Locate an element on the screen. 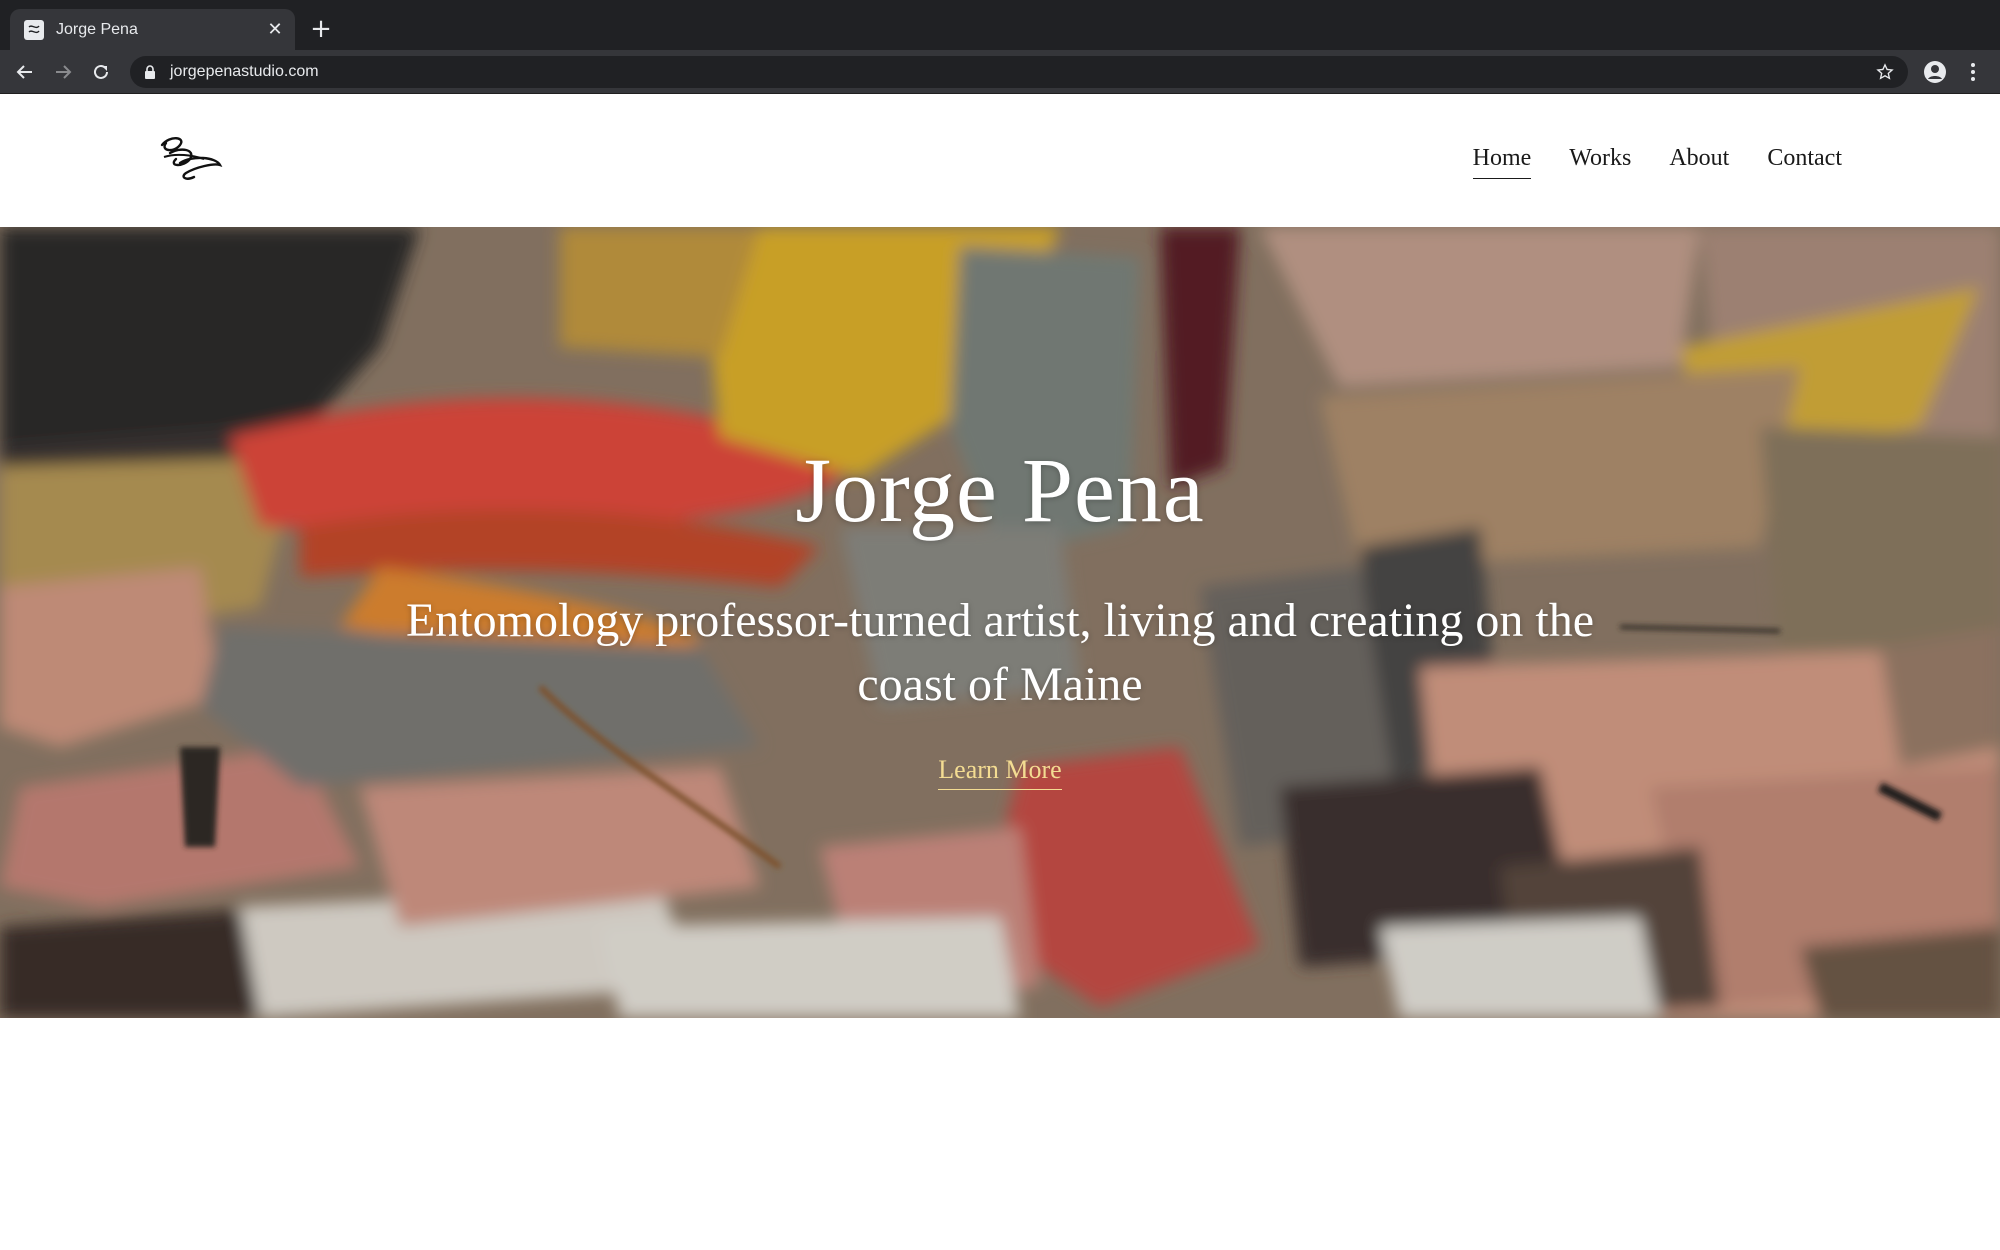  more-vert-icon is located at coordinates (1973, 72).